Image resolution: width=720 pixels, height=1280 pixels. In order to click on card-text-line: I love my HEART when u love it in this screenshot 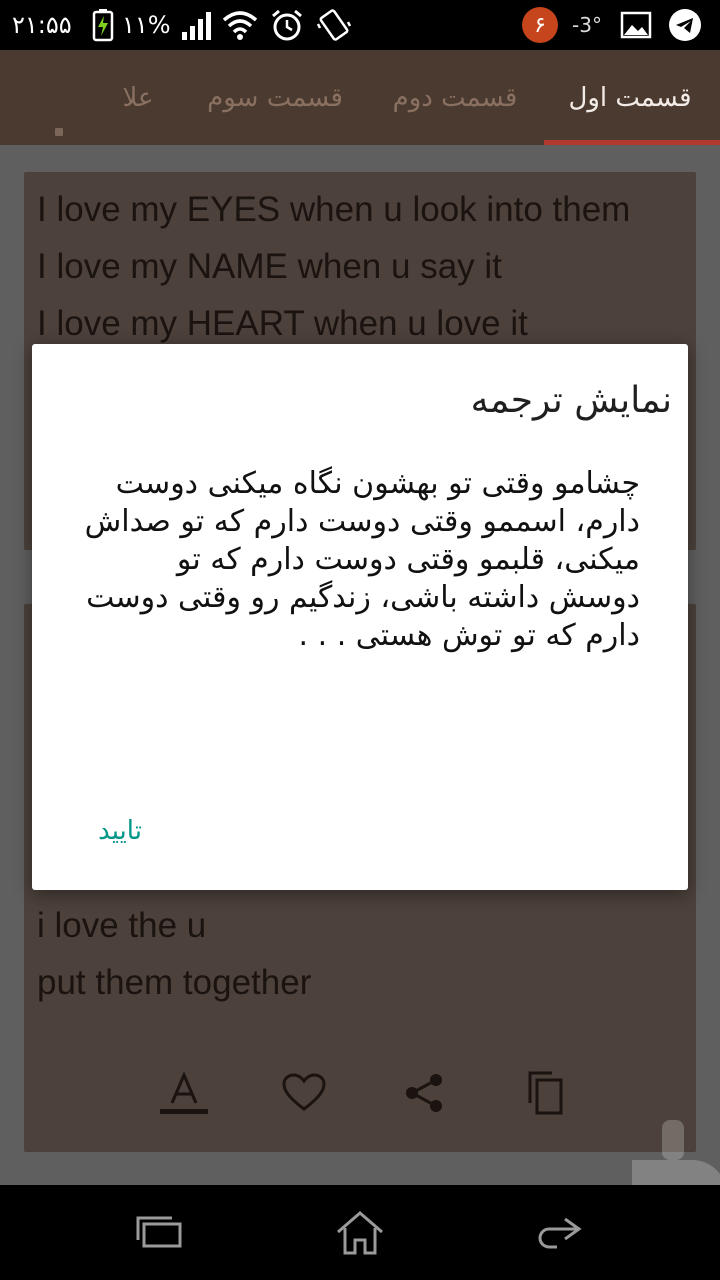, I will do `click(282, 323)`.